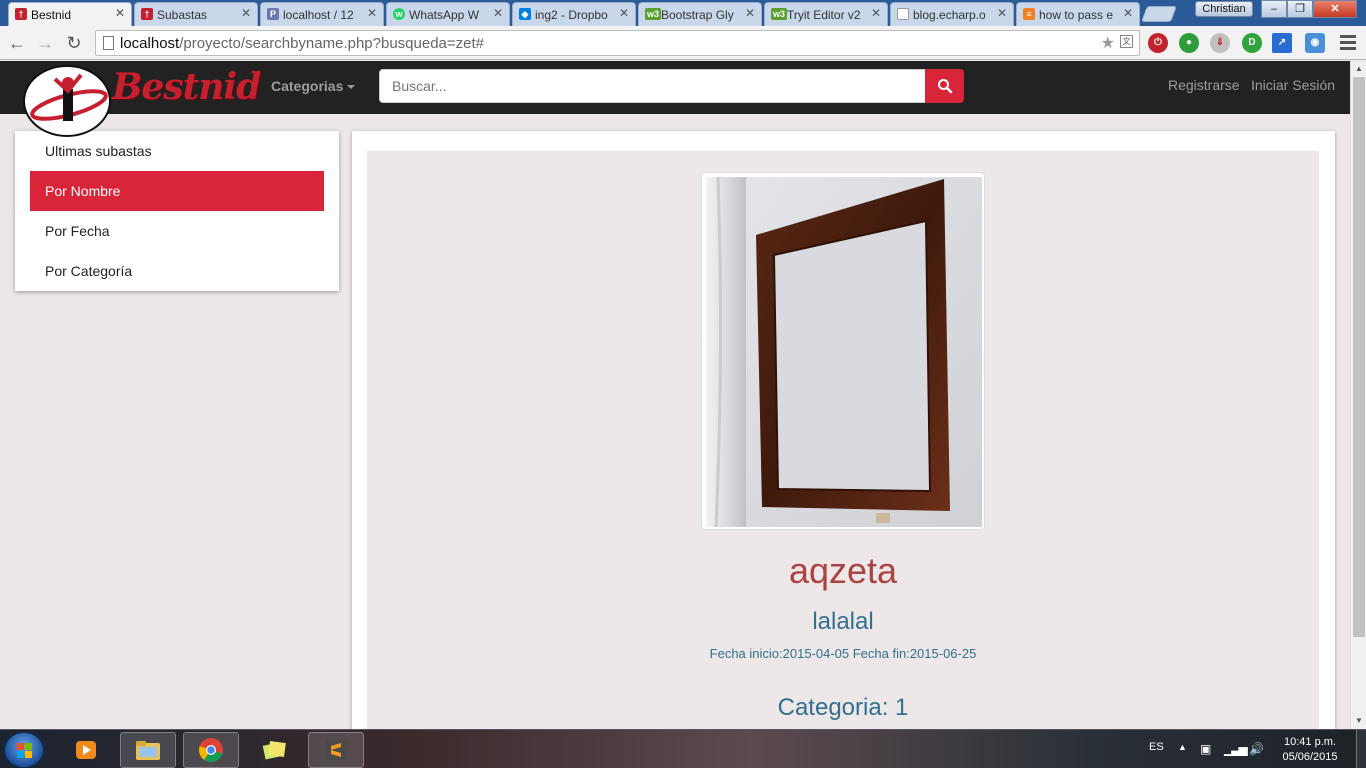 This screenshot has height=768, width=1366. What do you see at coordinates (1358, 721) in the screenshot?
I see `scroll-down-icon: ▼` at bounding box center [1358, 721].